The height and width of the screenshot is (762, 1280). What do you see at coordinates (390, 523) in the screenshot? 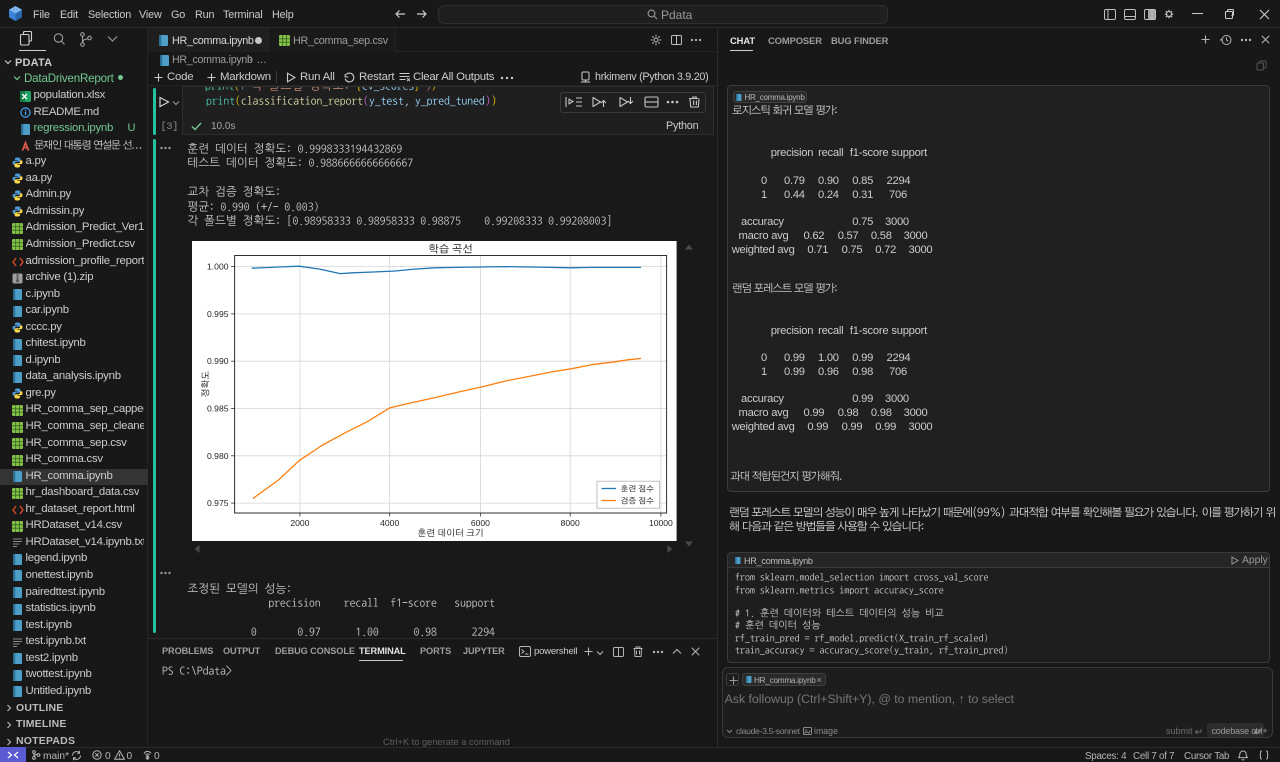
I see `svg-text: 4000` at bounding box center [390, 523].